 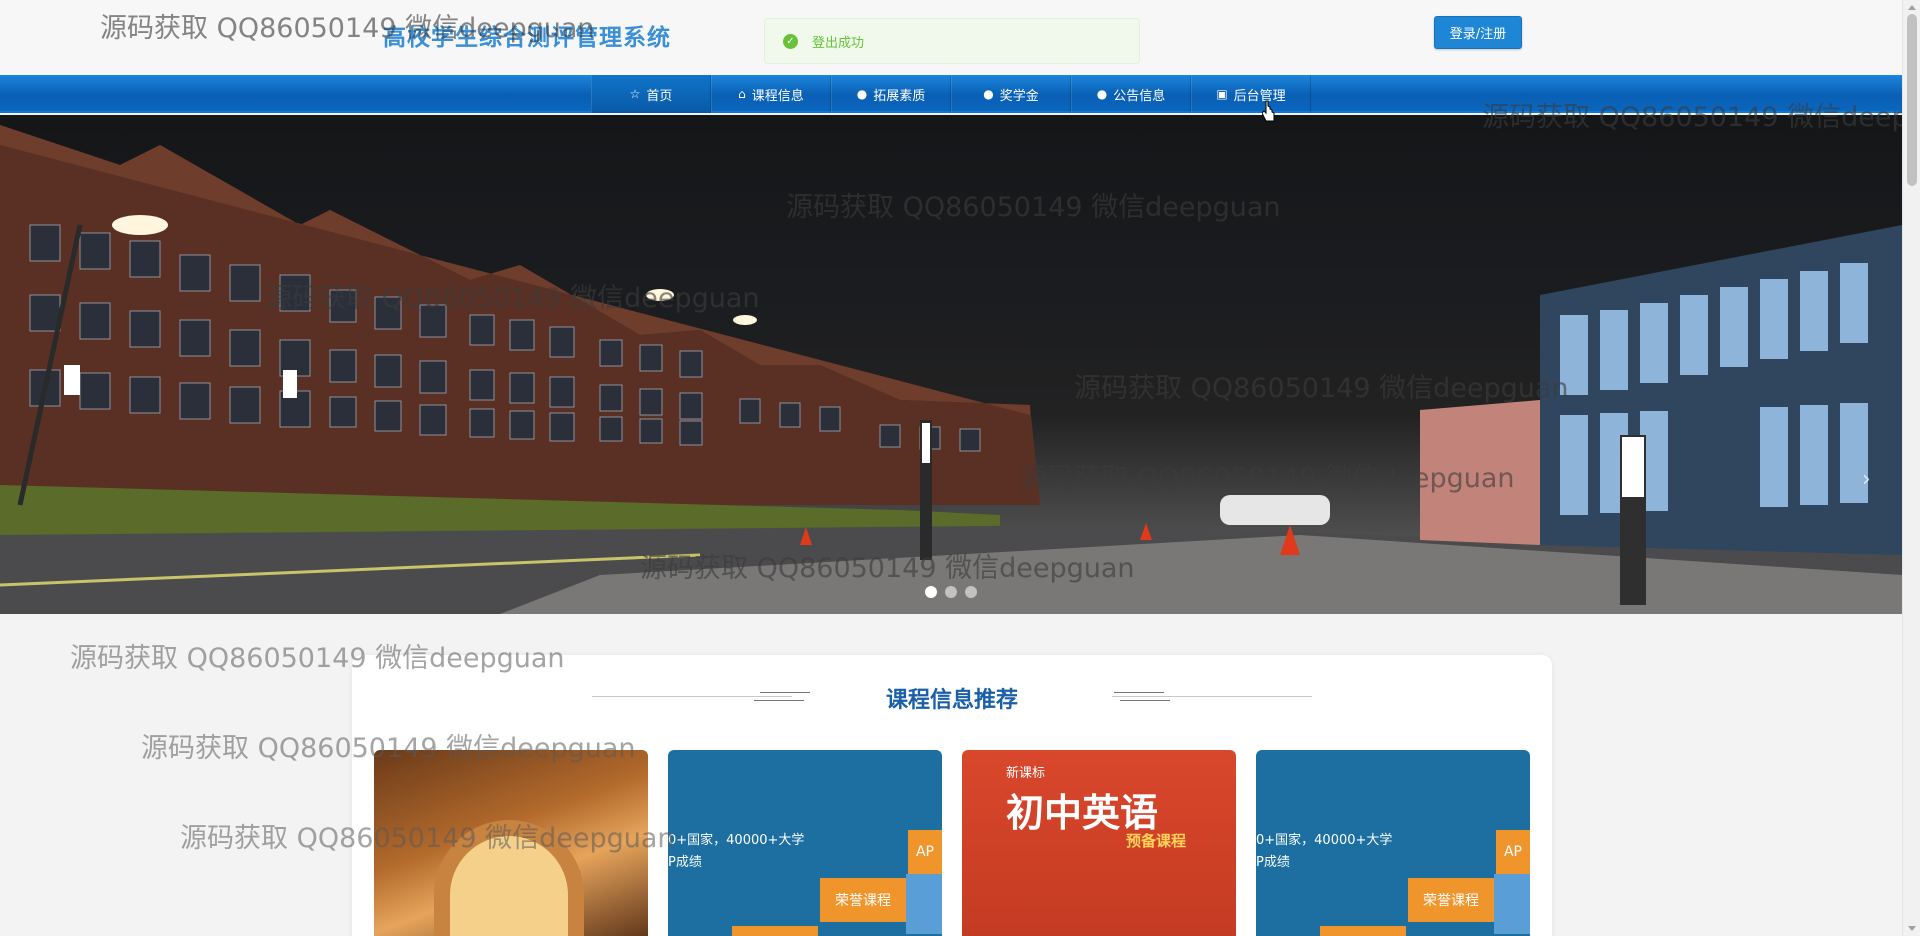 I want to click on nav-label: 首页, so click(x=659, y=96).